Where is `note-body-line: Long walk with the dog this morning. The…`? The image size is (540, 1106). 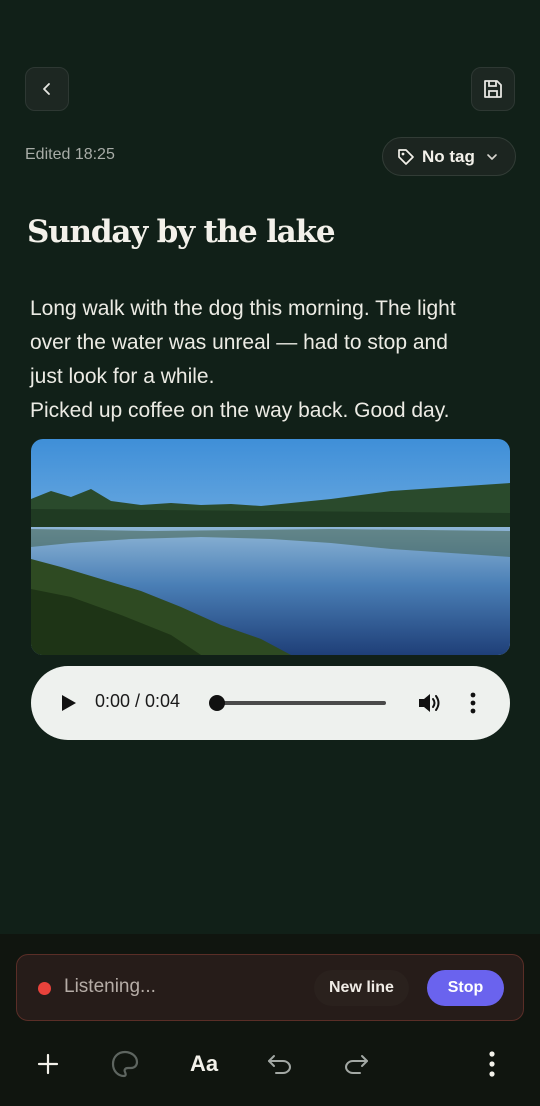
note-body-line: Long walk with the dog this morning. The… is located at coordinates (243, 308).